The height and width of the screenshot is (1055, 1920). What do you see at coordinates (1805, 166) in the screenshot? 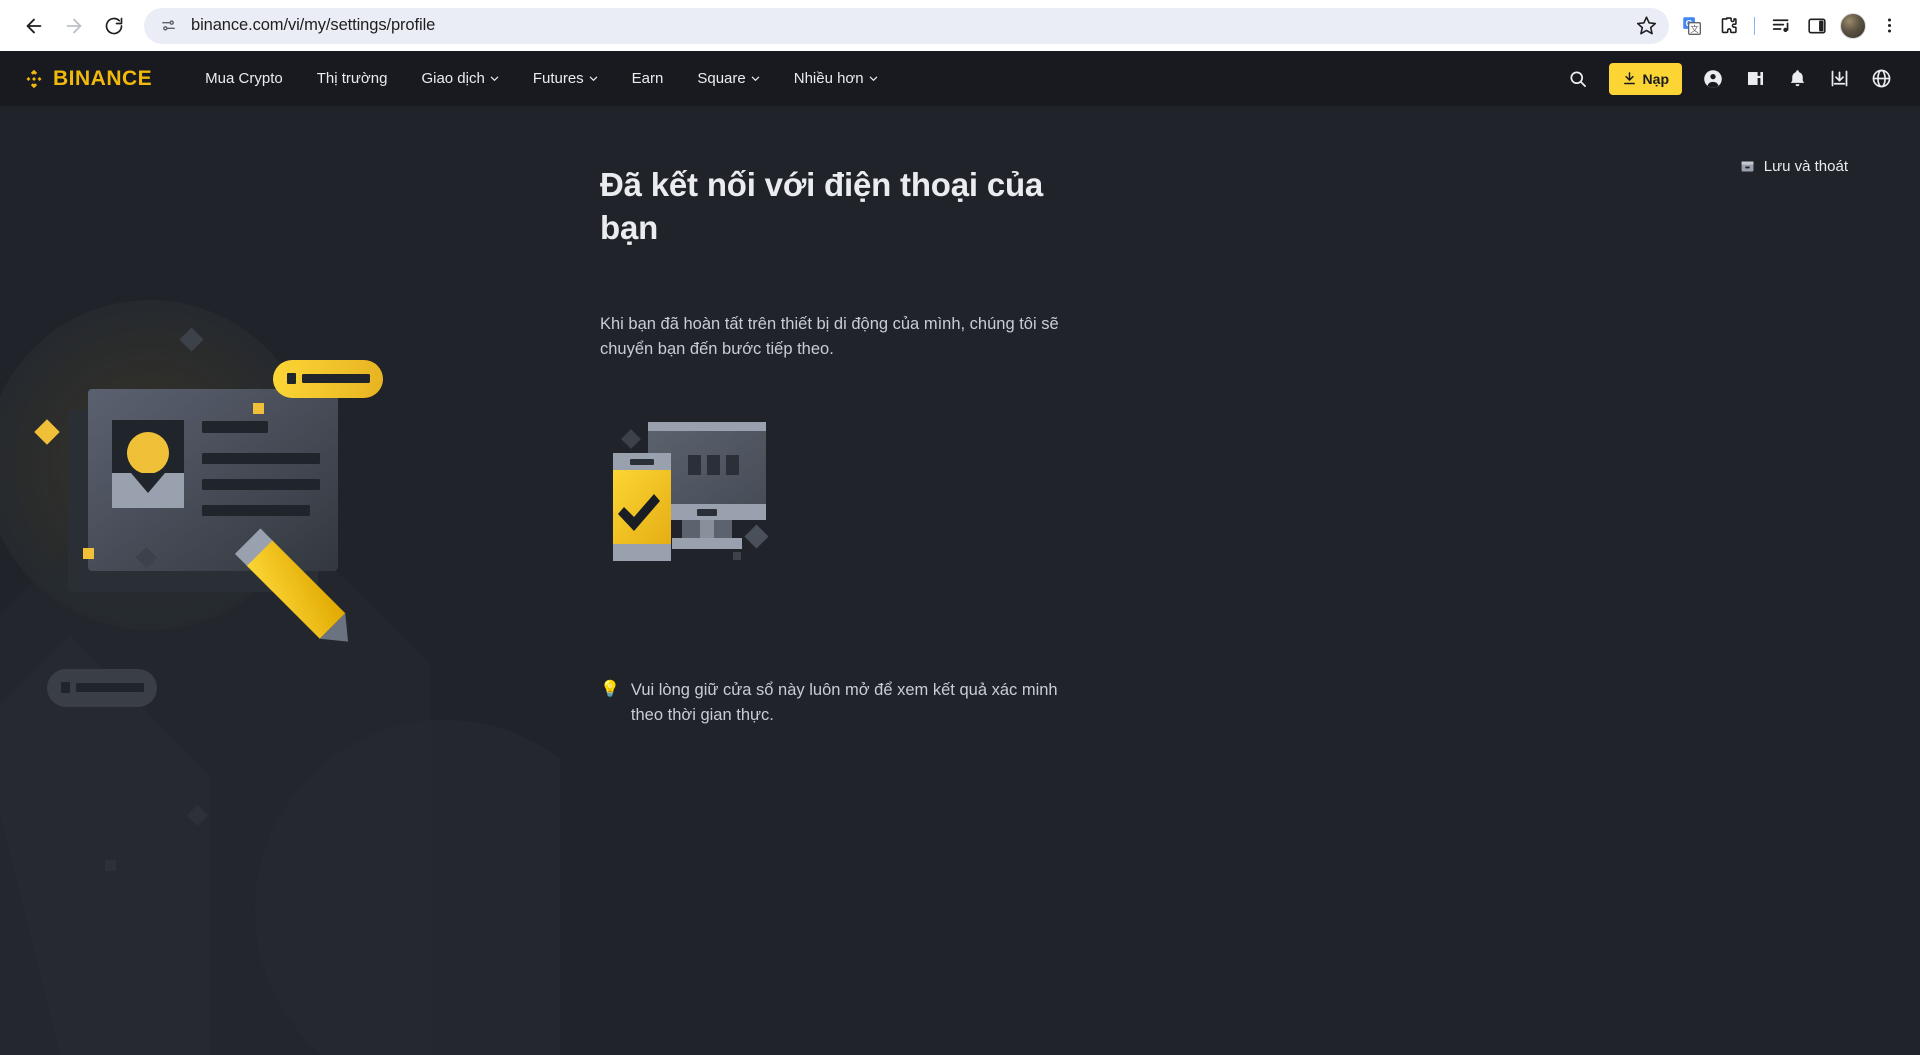
I see `save-and-exit-label: Lưu và thoát` at bounding box center [1805, 166].